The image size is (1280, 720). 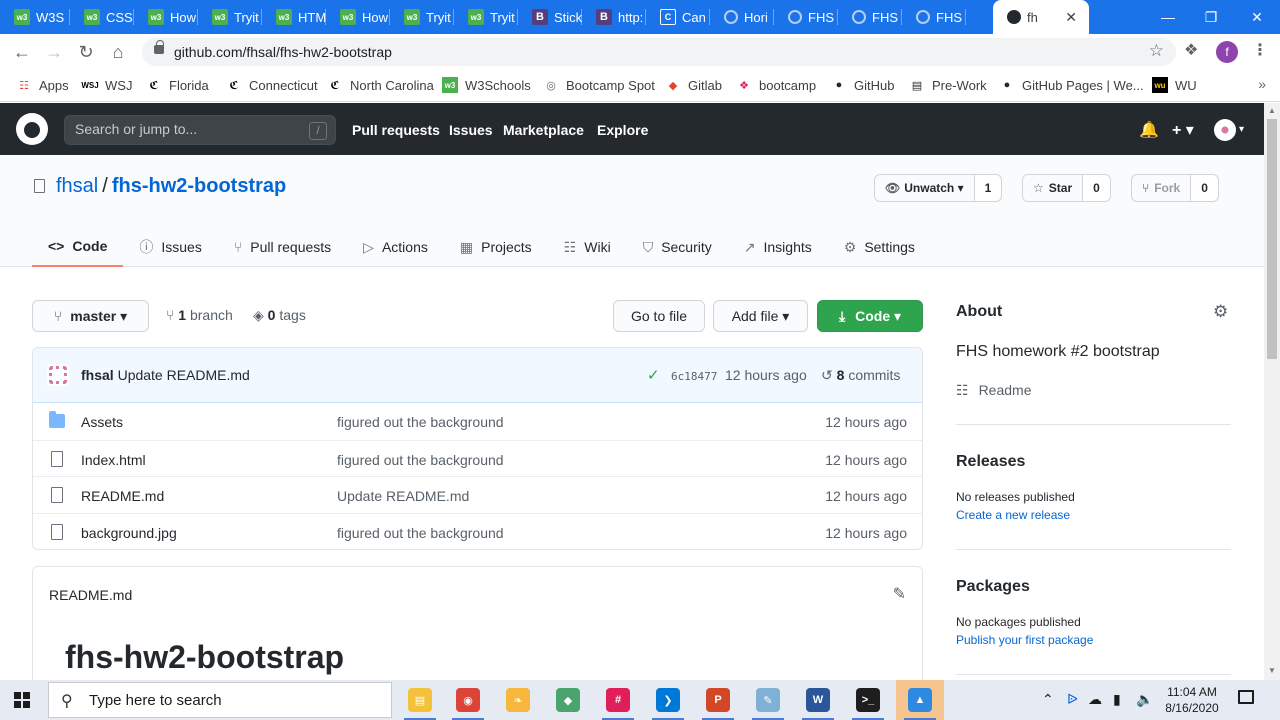 I want to click on bookmark-item: ℭ North Carolina, so click(x=380, y=85).